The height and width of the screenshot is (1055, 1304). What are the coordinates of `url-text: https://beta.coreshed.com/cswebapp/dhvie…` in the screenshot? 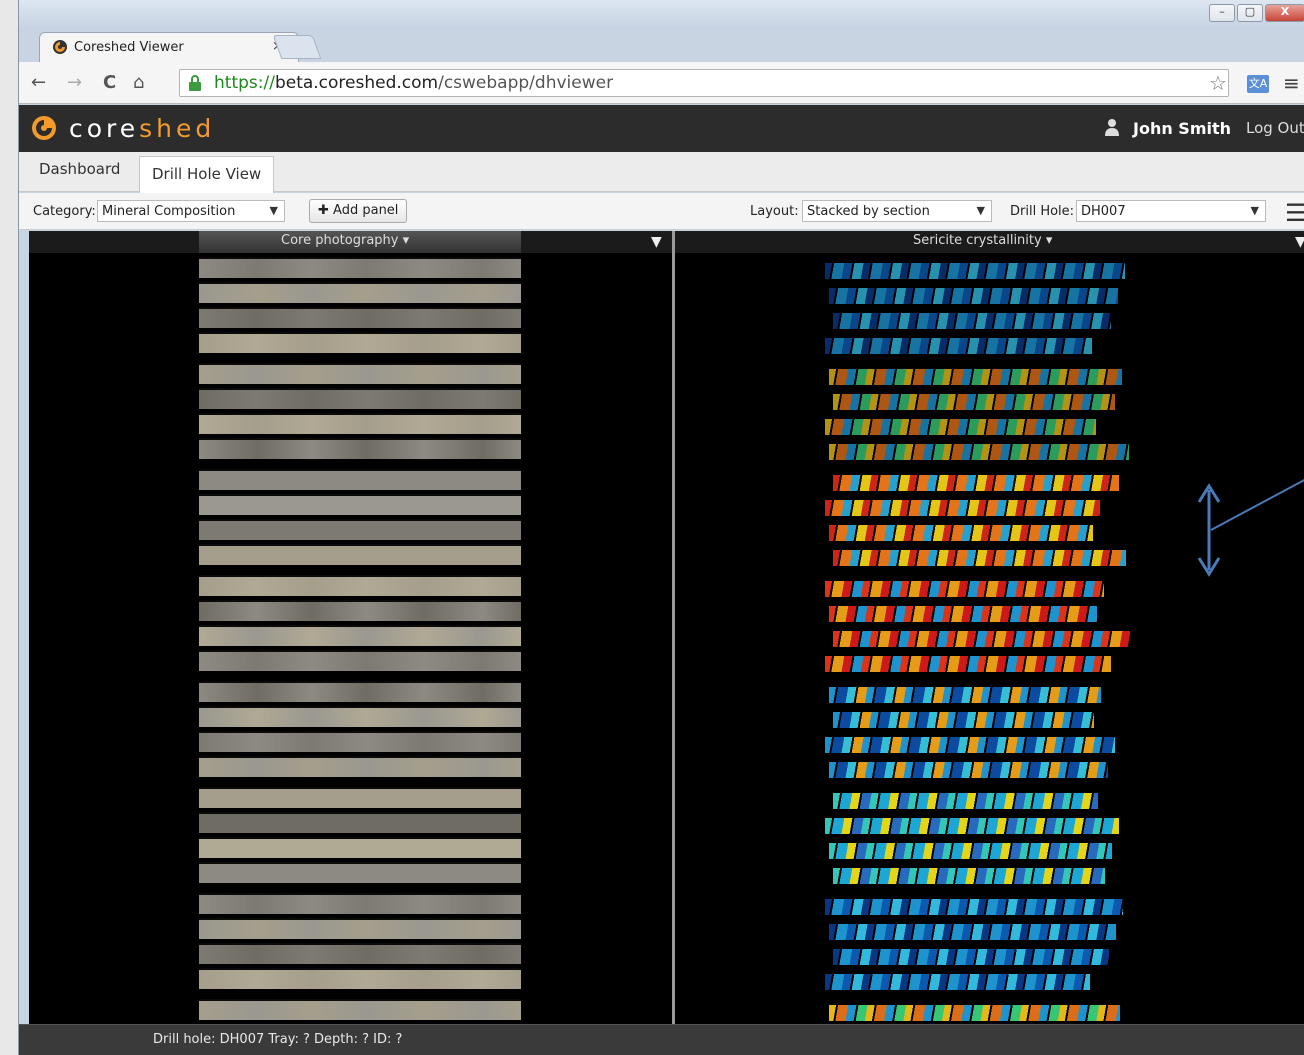 It's located at (413, 83).